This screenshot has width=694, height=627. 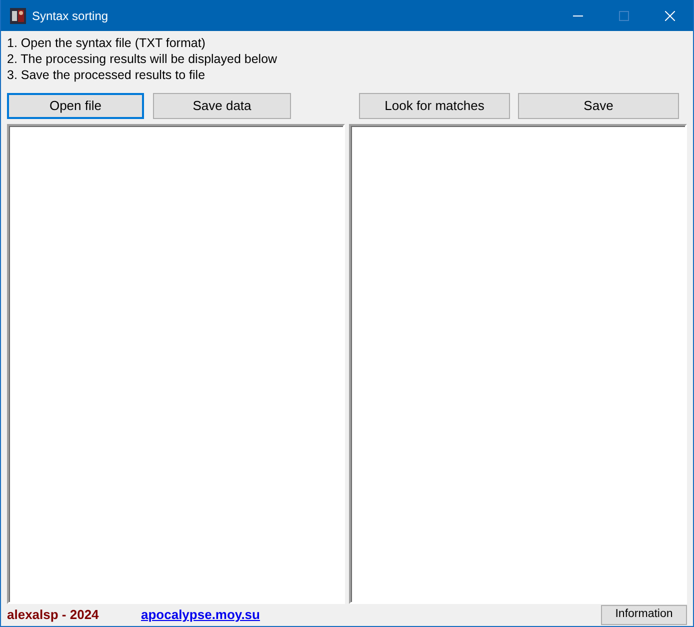 What do you see at coordinates (53, 615) in the screenshot?
I see `author-label: alexalsp - 2024` at bounding box center [53, 615].